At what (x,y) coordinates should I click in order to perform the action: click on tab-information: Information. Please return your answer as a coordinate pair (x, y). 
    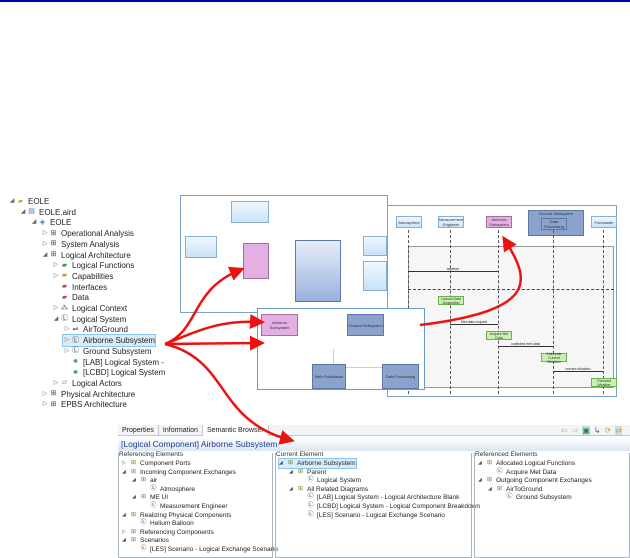
    Looking at the image, I should click on (181, 430).